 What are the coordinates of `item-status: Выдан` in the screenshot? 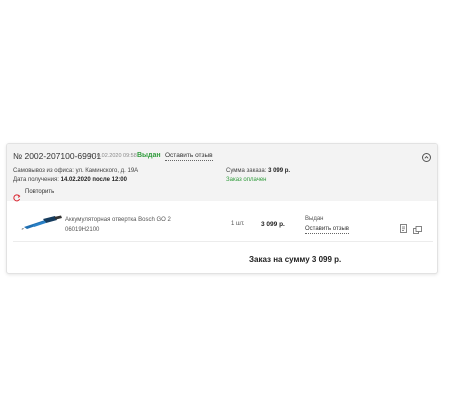 It's located at (314, 219).